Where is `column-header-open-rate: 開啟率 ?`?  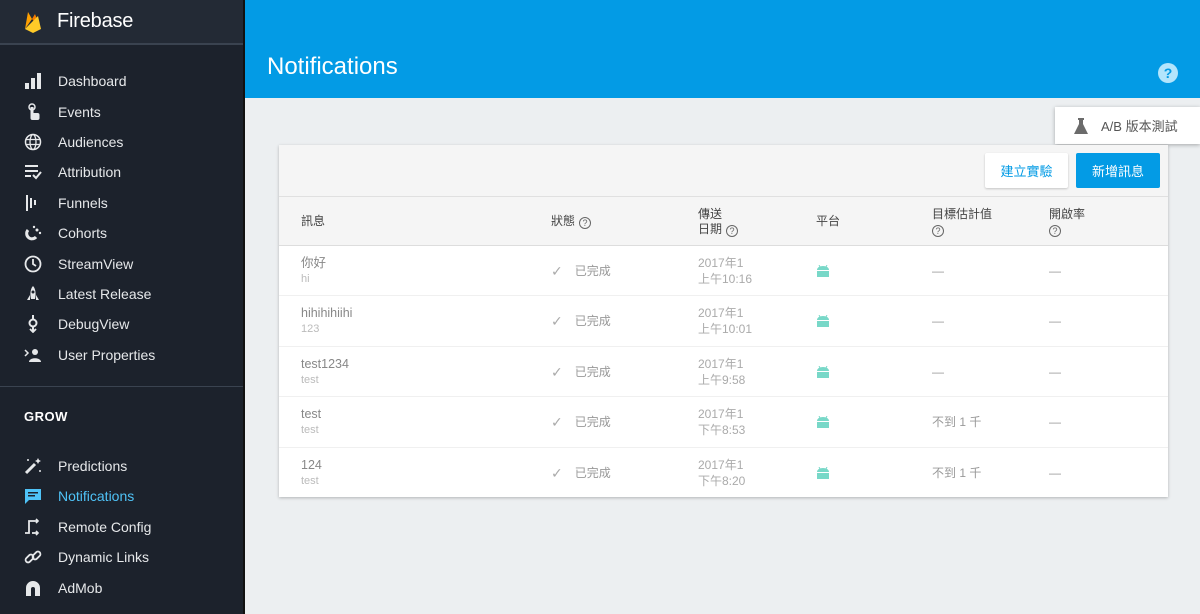
column-header-open-rate: 開啟率 ? is located at coordinates (1067, 221).